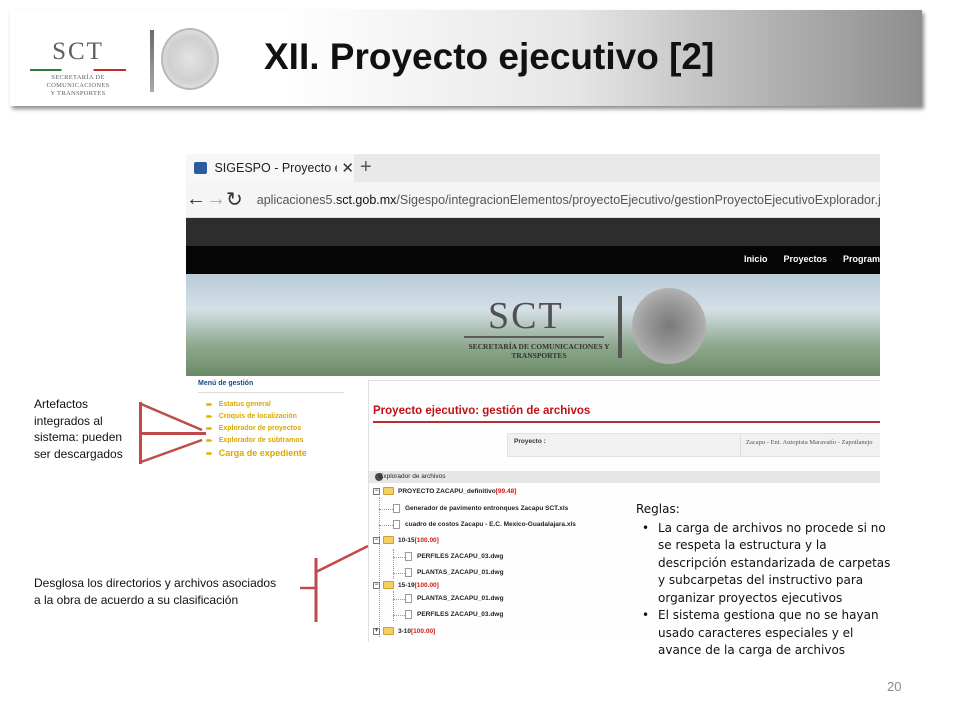 Image resolution: width=960 pixels, height=720 pixels. Describe the element at coordinates (506, 491) in the screenshot. I see `tree-percent: [99.48]` at that location.